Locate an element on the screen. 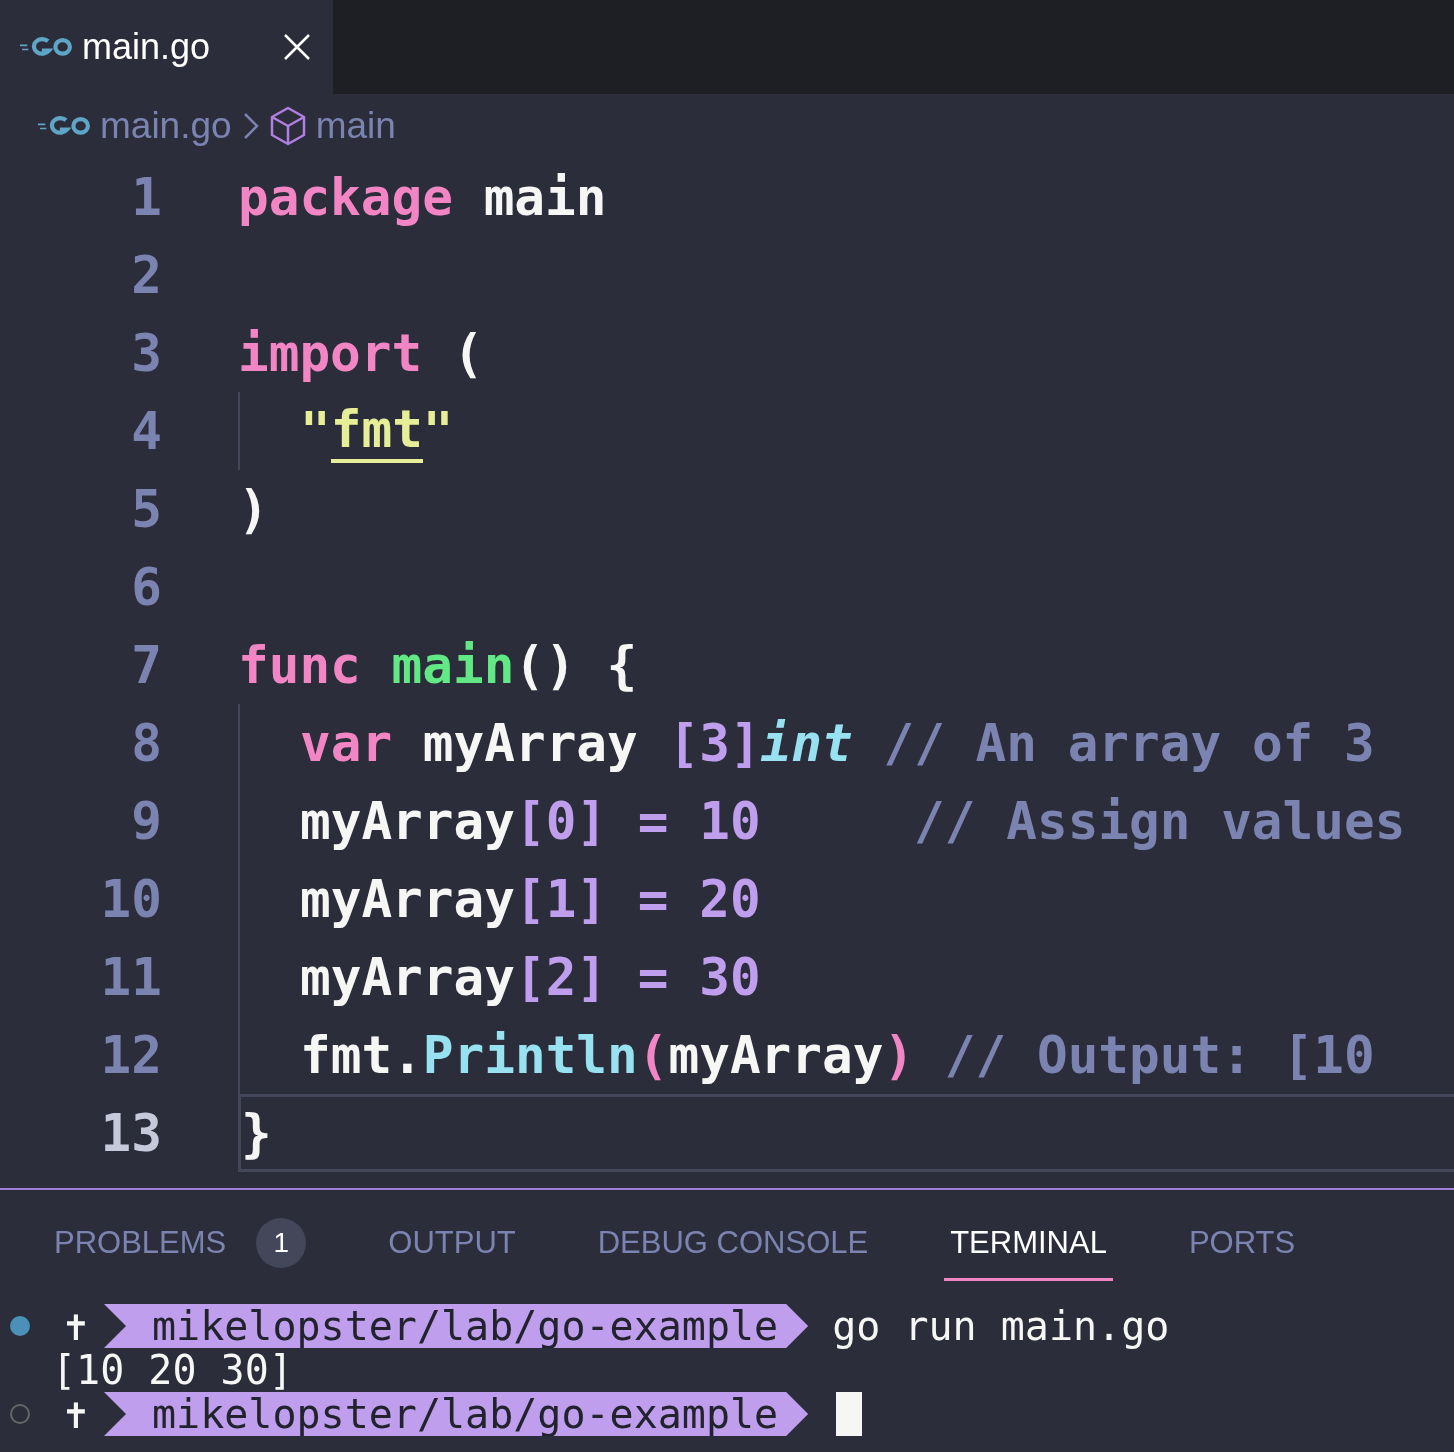  code-line: myArray[0] = 10 // Assign values is located at coordinates (822, 821).